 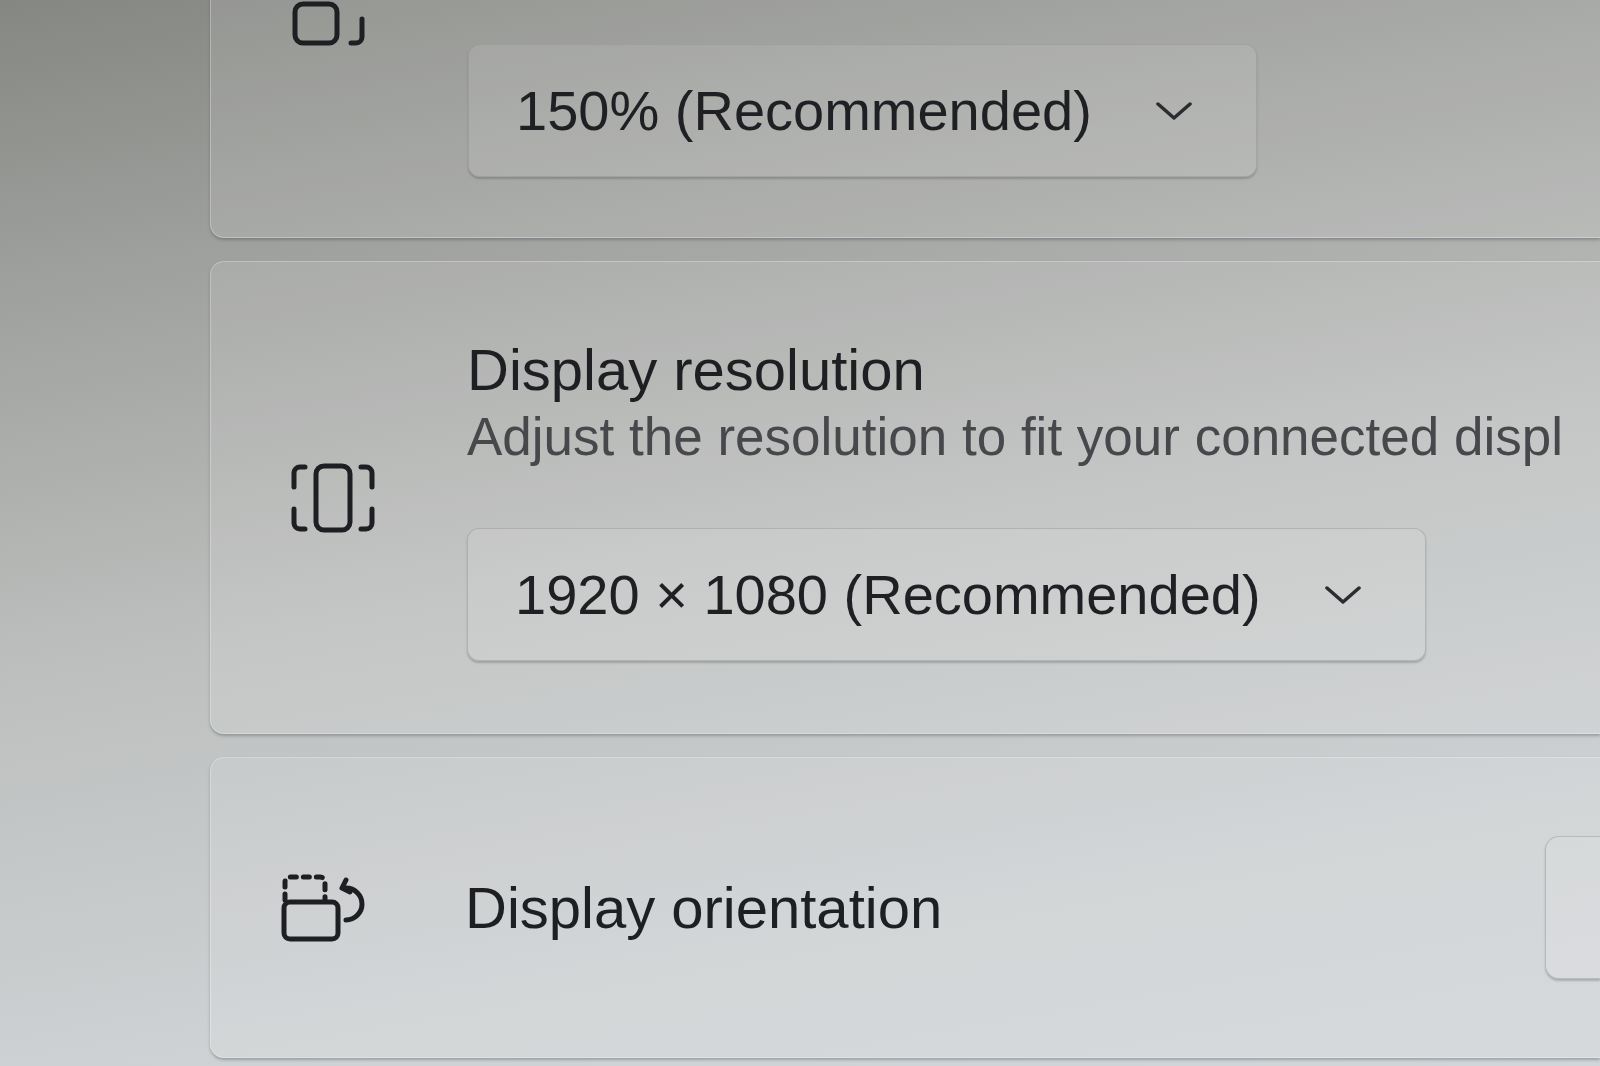 What do you see at coordinates (1015, 437) in the screenshot?
I see `setting-description: Adjust the resolution to fit your connected displ` at bounding box center [1015, 437].